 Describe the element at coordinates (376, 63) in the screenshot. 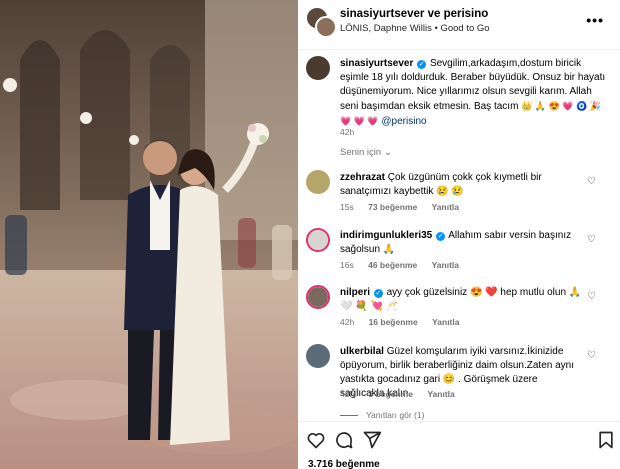

I see `caption-username: sinasiyurtsever` at that location.